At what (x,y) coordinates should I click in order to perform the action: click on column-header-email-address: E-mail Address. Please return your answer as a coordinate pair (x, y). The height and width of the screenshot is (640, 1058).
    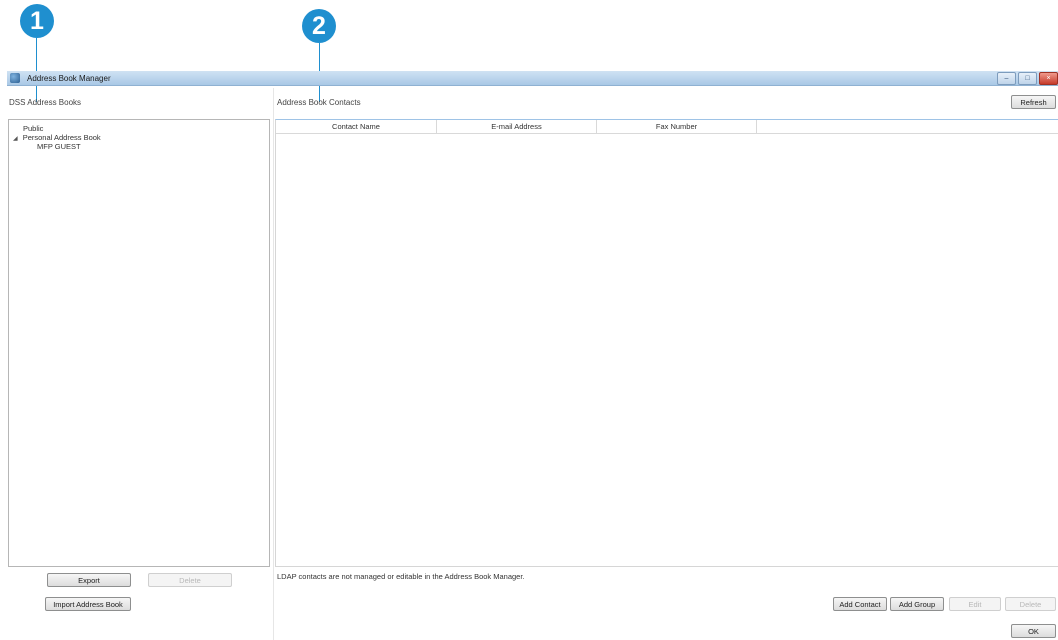
    Looking at the image, I should click on (517, 126).